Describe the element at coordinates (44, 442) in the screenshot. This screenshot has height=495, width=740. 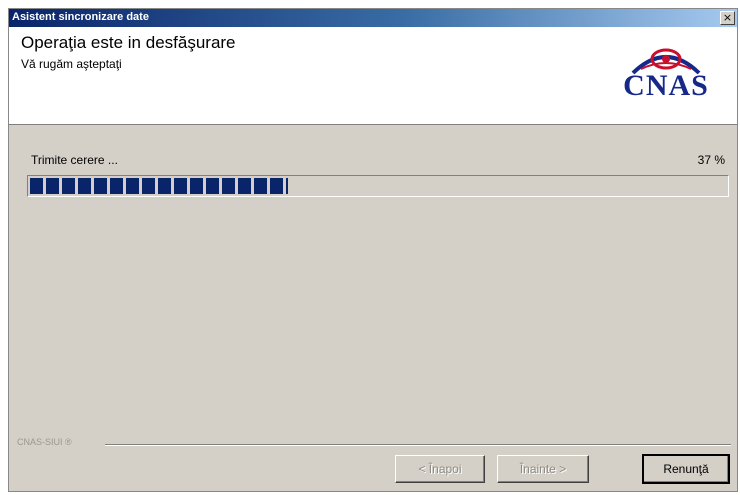
I see `brand-label: CNAS-SIUI ®` at that location.